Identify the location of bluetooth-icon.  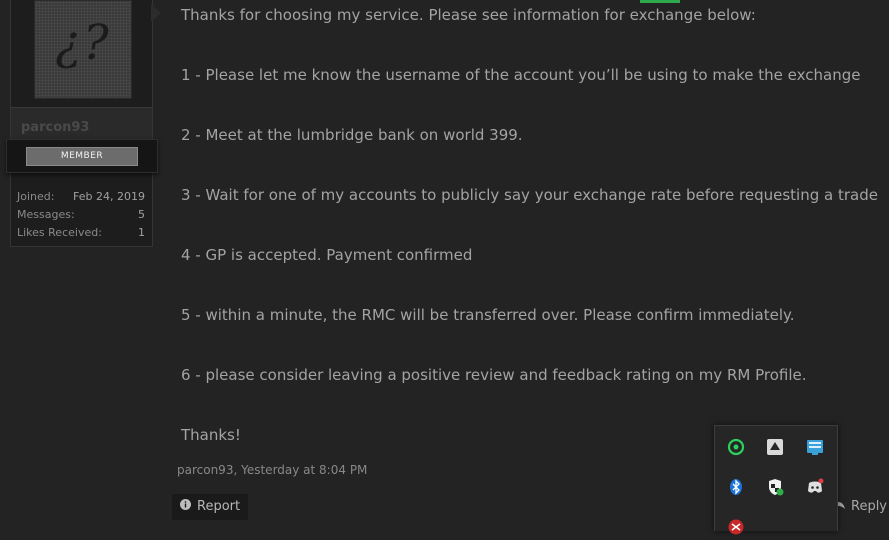
(736, 487).